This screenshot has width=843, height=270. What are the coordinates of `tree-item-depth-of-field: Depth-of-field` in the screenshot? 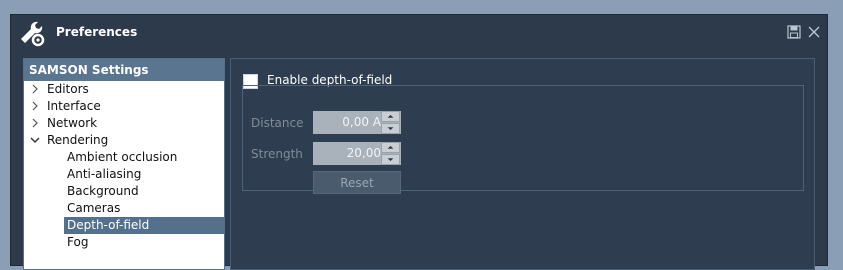 It's located at (124, 225).